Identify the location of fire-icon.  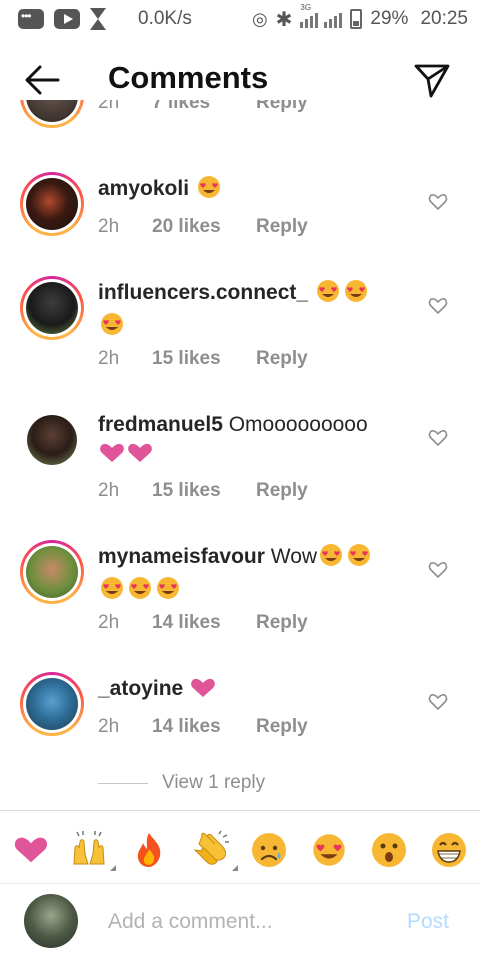
(149, 850).